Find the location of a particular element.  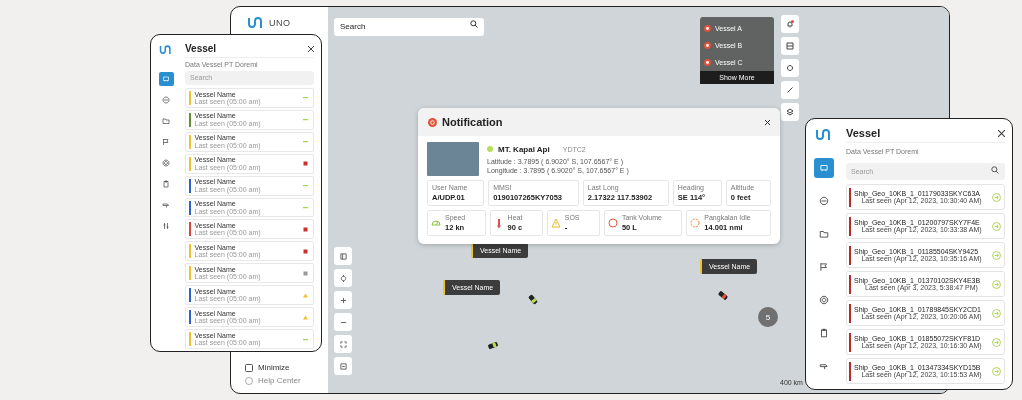

locate-icon is located at coordinates (343, 278).